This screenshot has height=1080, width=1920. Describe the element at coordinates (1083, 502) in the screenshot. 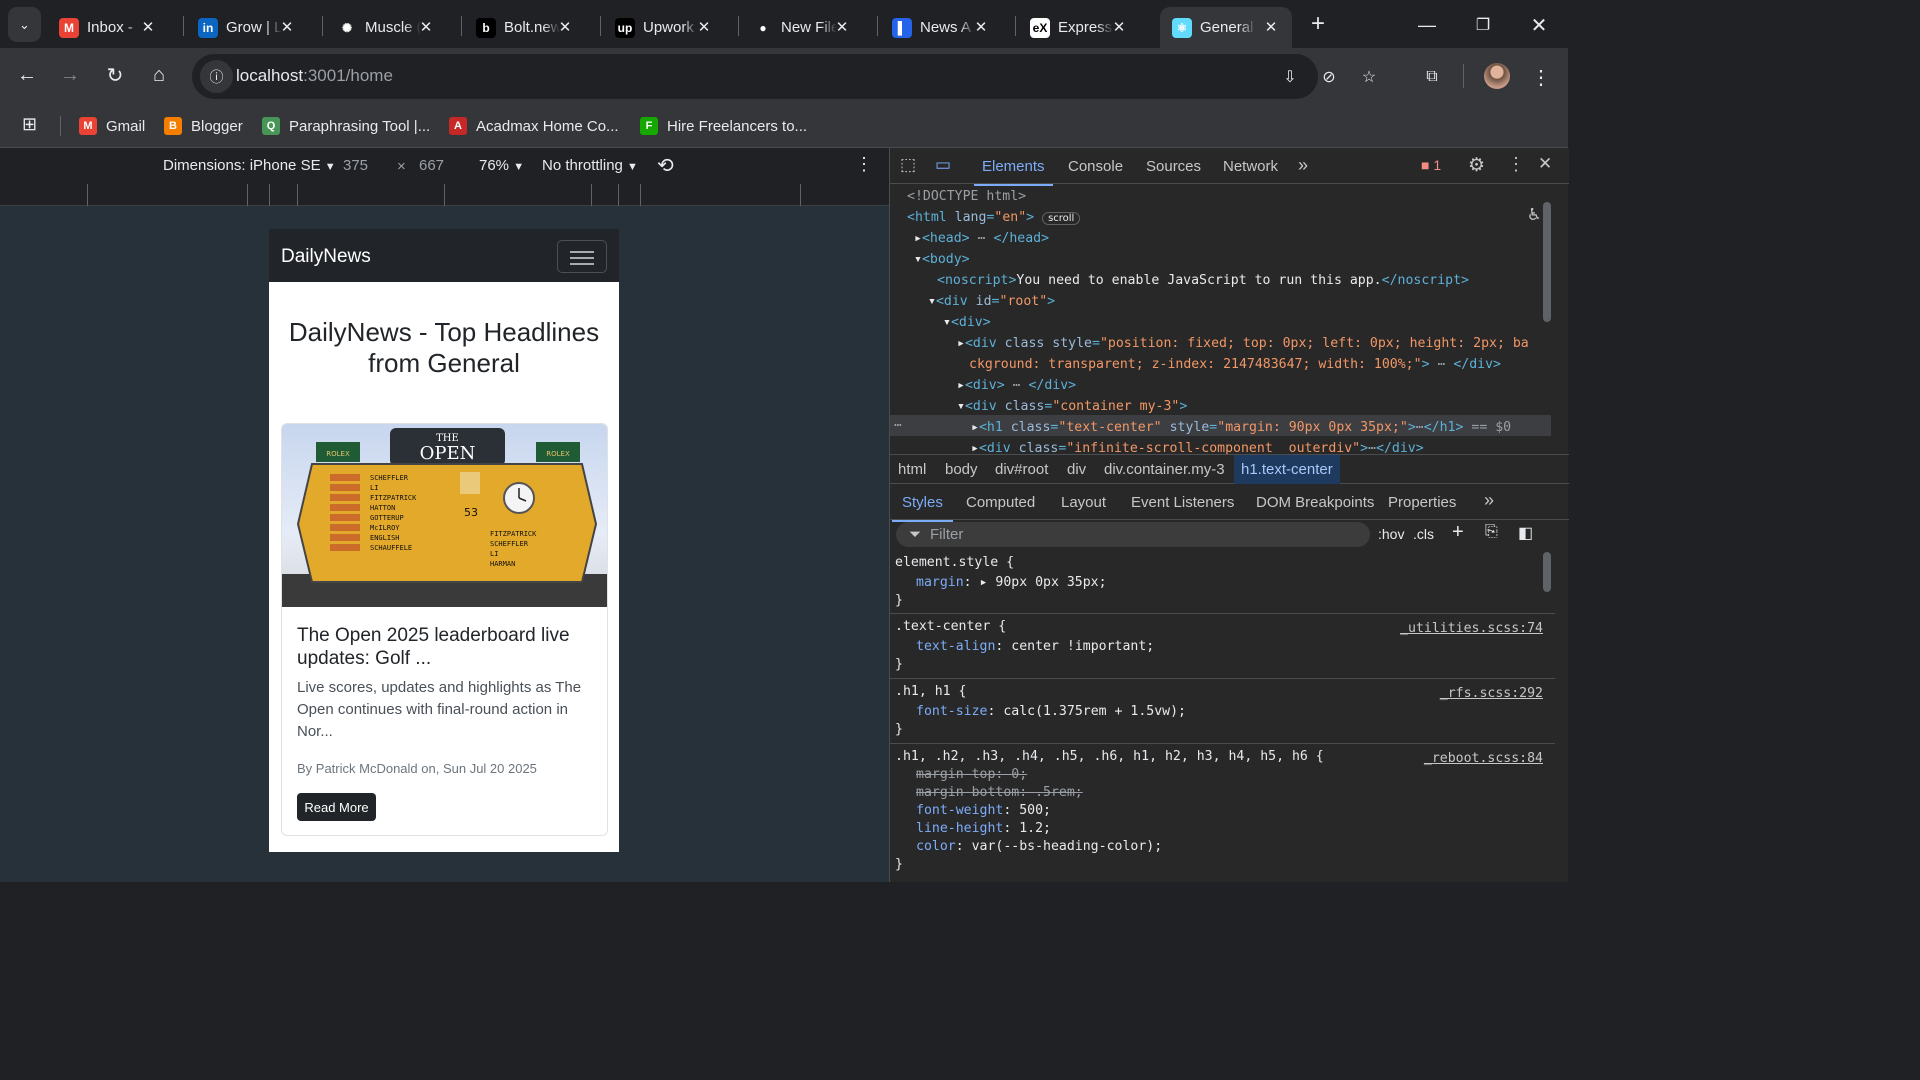

I see `style-tab-layout: Layout` at that location.